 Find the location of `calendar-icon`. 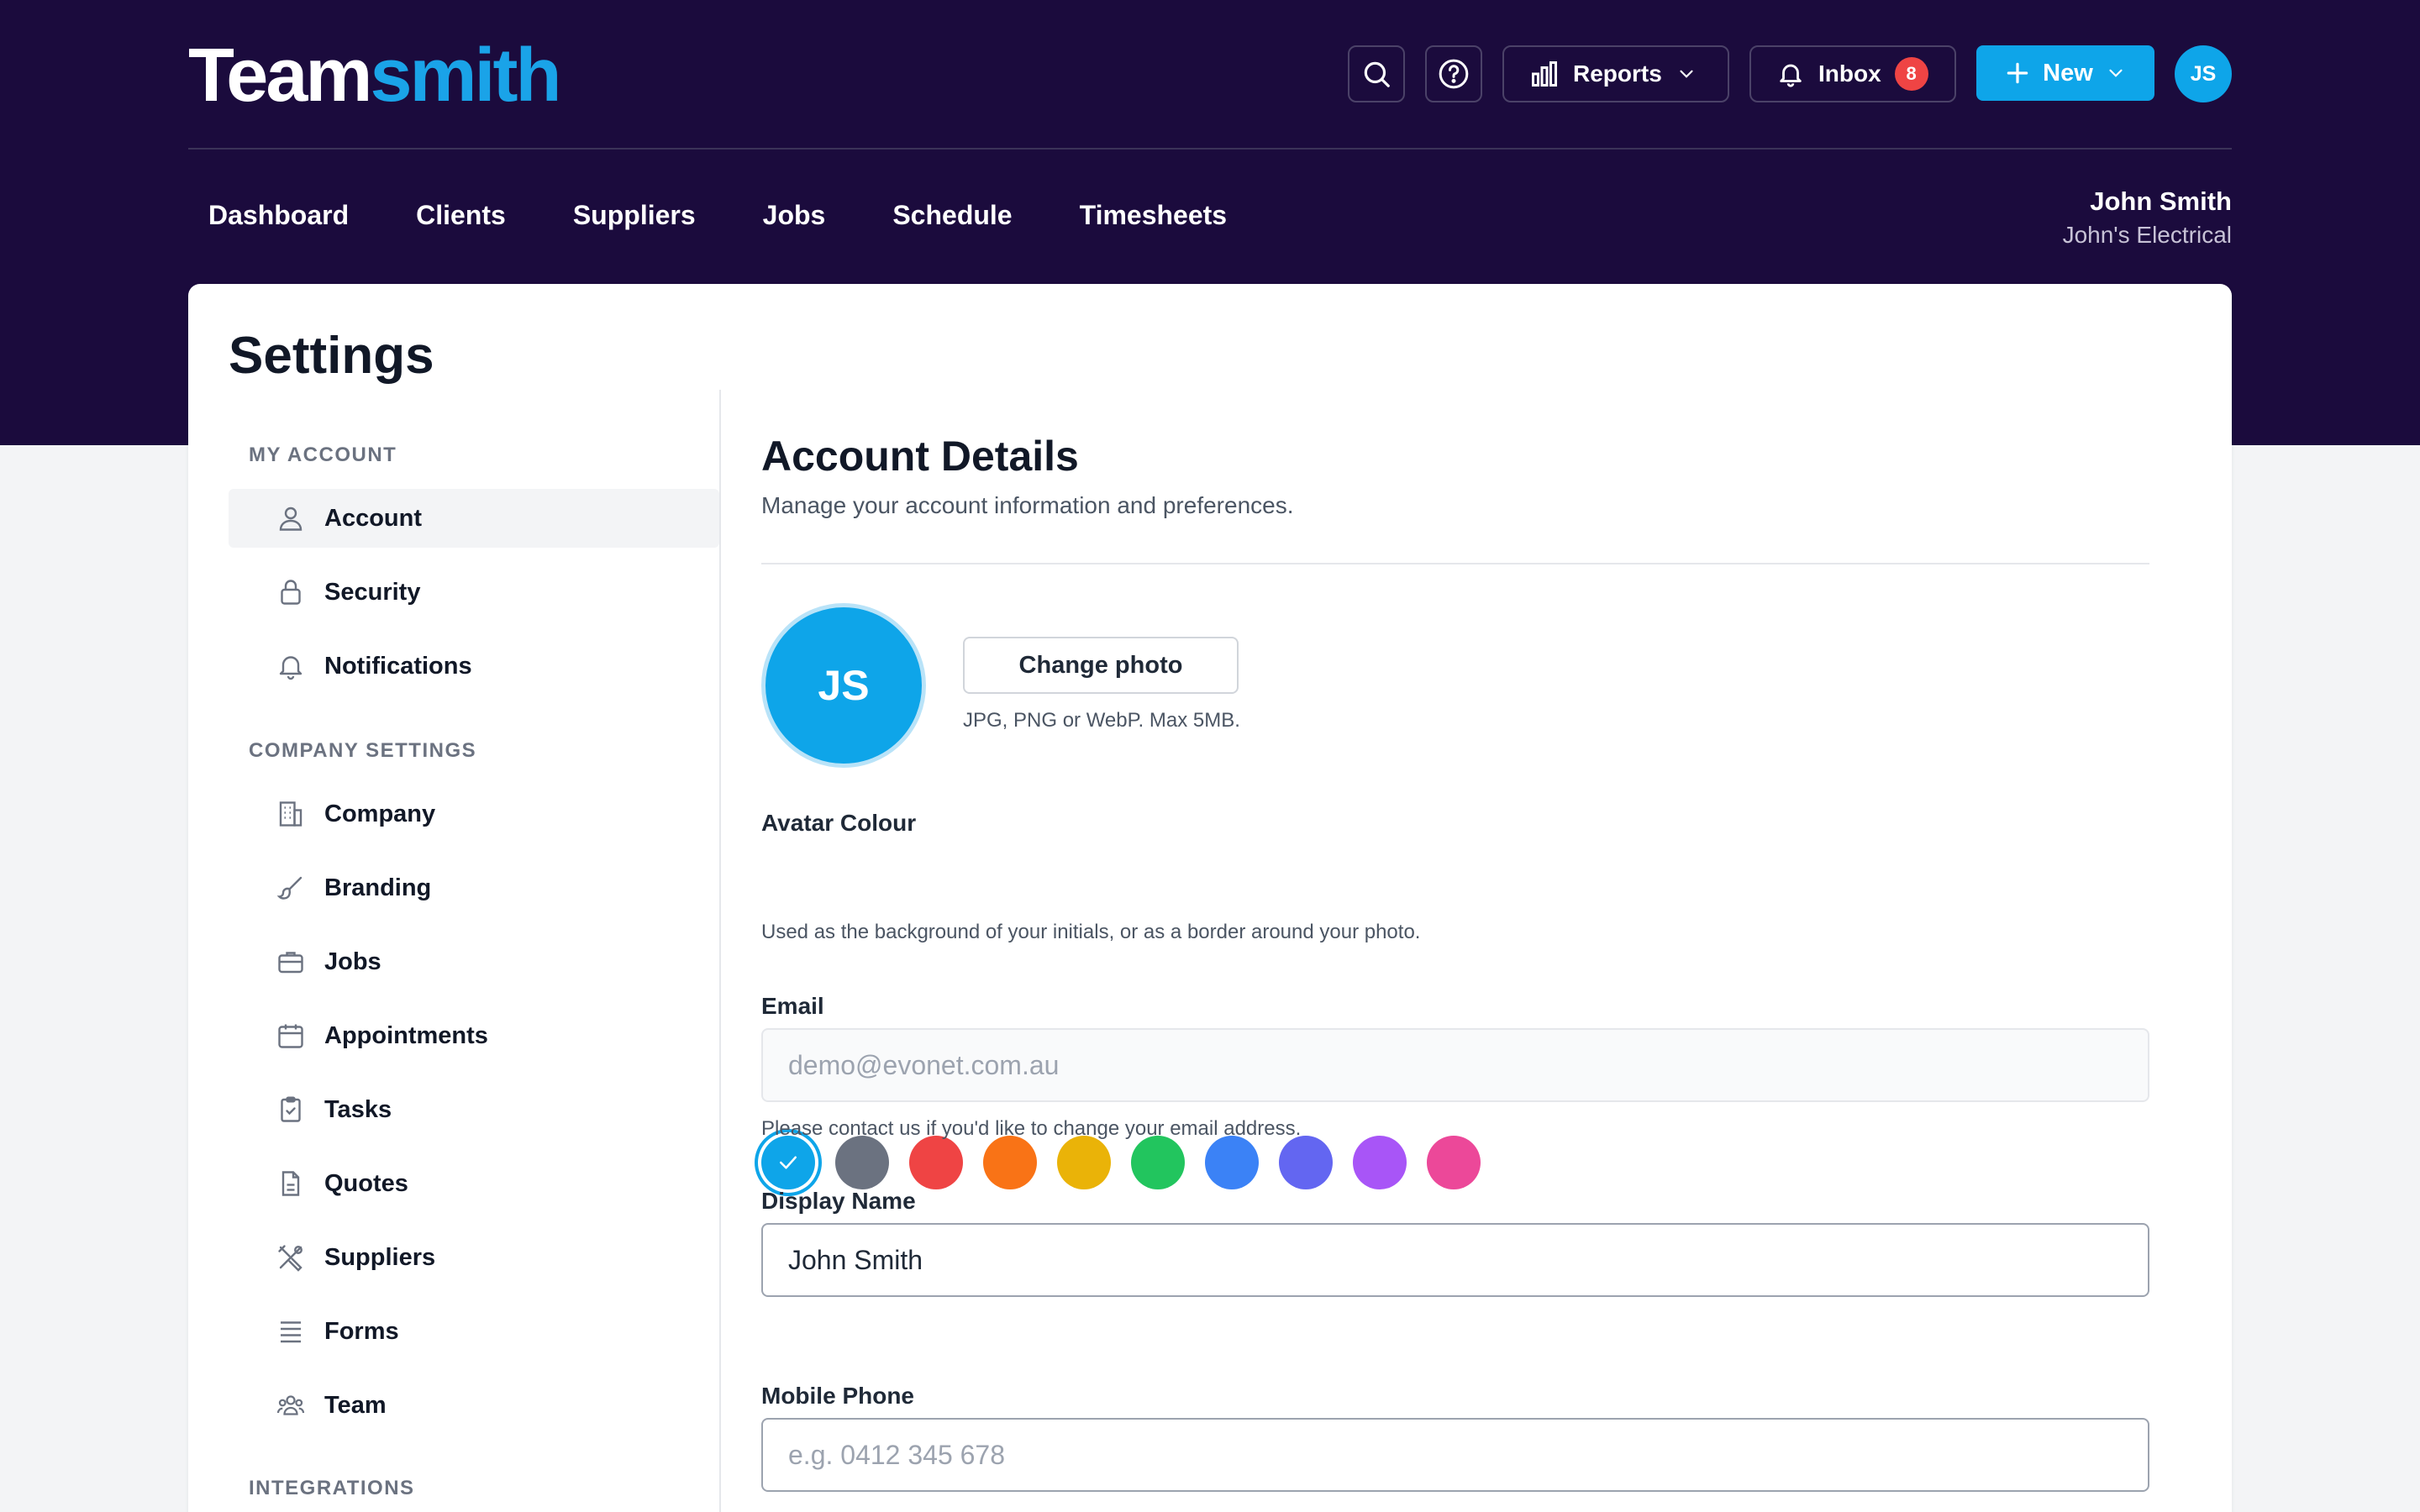

calendar-icon is located at coordinates (291, 1036).